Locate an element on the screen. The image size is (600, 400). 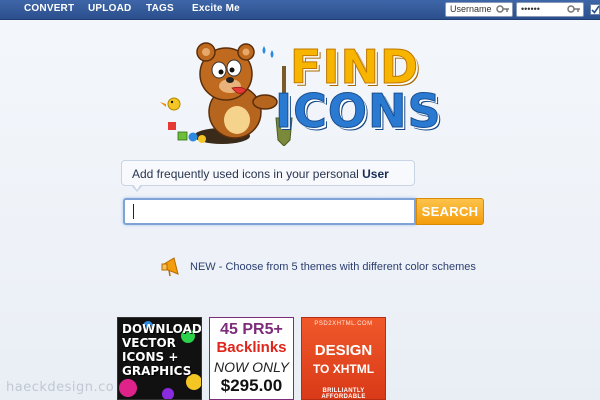
logo-icons: ICONS is located at coordinates (358, 111).